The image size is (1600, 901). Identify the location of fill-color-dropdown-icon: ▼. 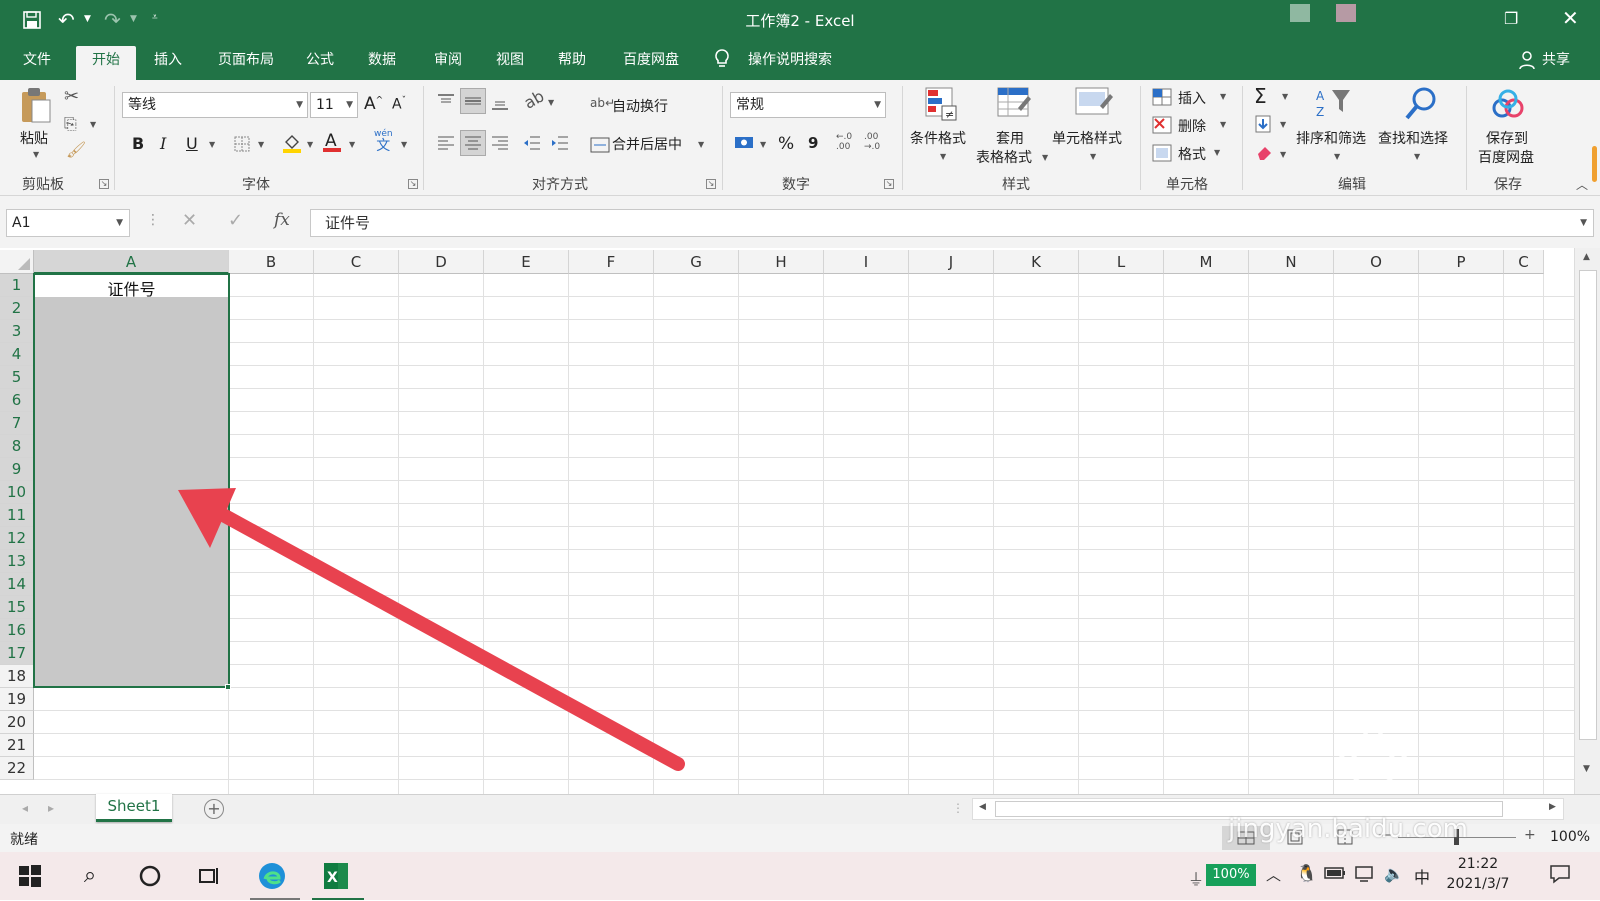
(310, 144).